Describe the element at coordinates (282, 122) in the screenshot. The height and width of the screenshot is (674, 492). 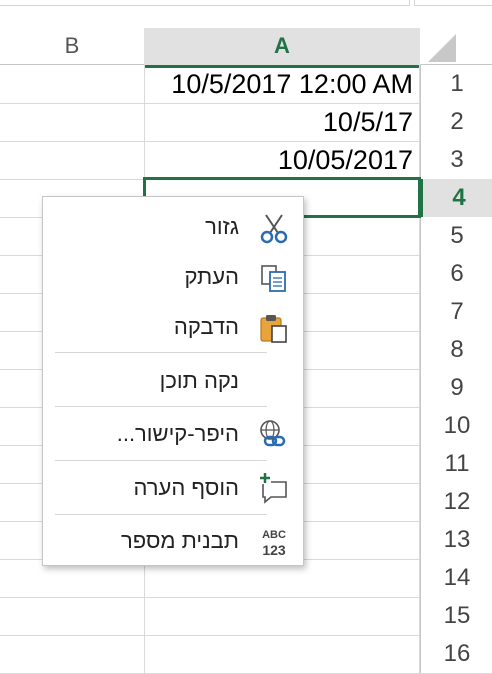
I see `cell-a: 10/5/17` at that location.